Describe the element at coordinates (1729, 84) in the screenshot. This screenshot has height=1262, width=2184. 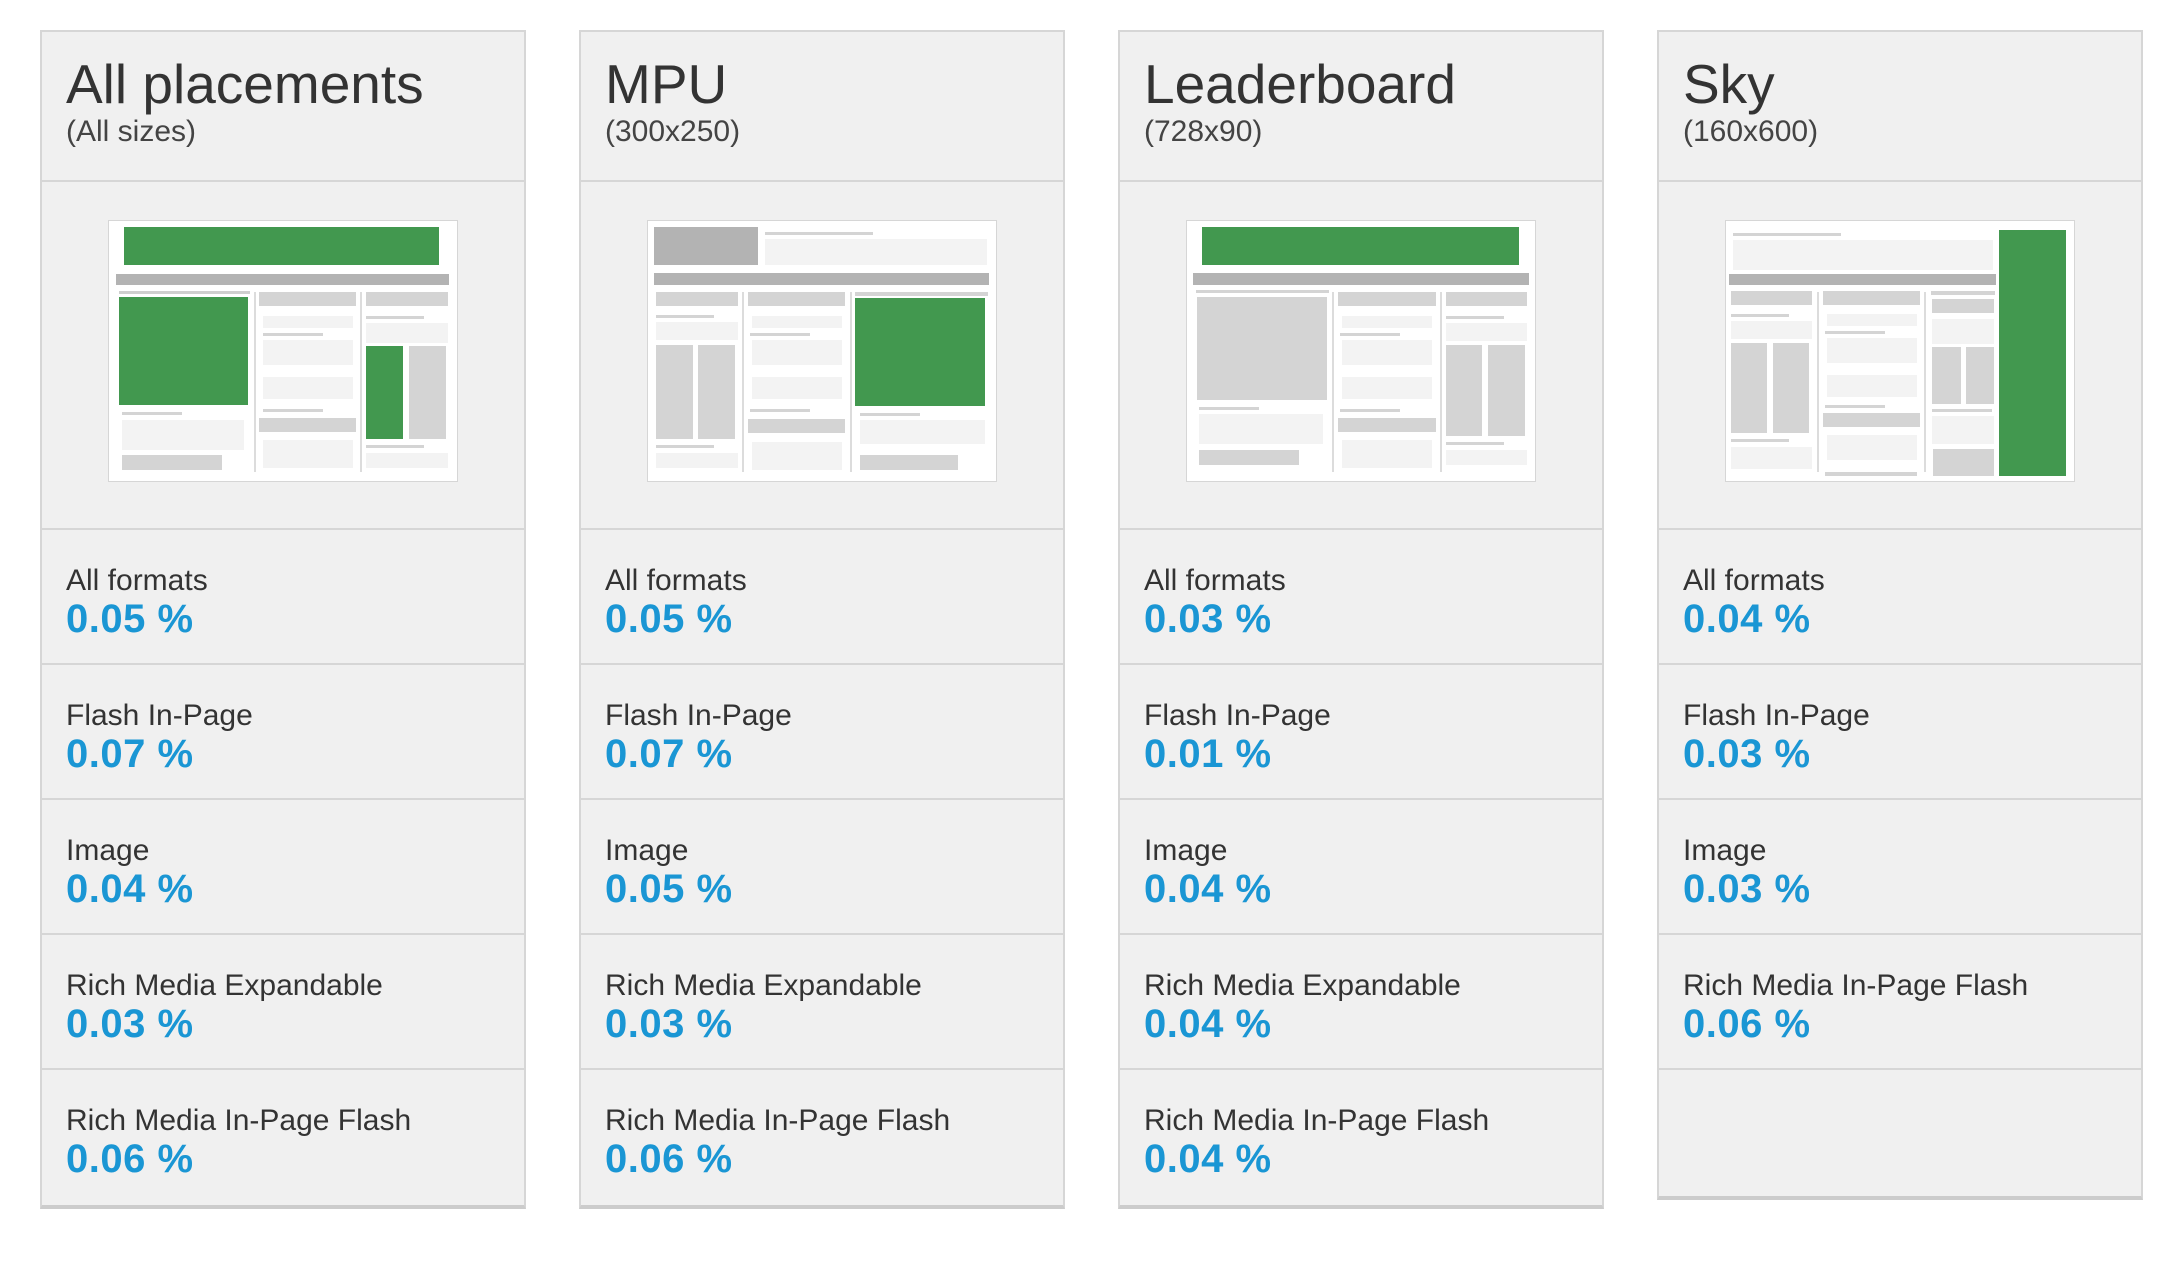
I see `card-title: Sky` at that location.